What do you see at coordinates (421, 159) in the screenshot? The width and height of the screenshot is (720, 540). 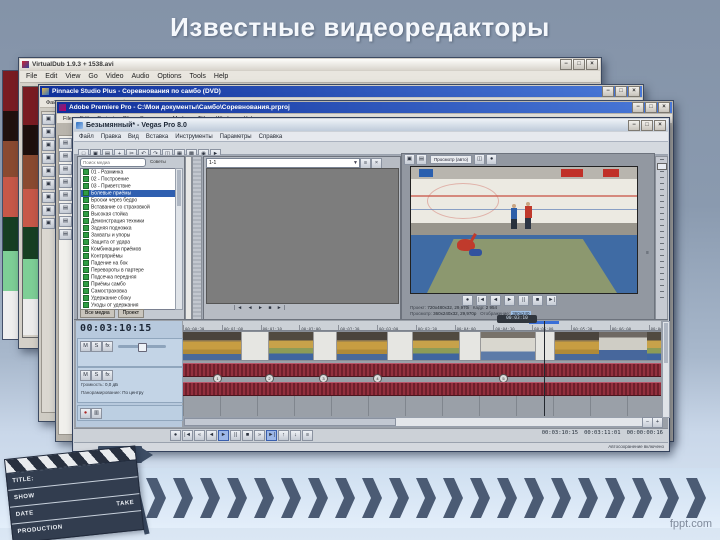 I see `preview-quality-icon: ▤` at bounding box center [421, 159].